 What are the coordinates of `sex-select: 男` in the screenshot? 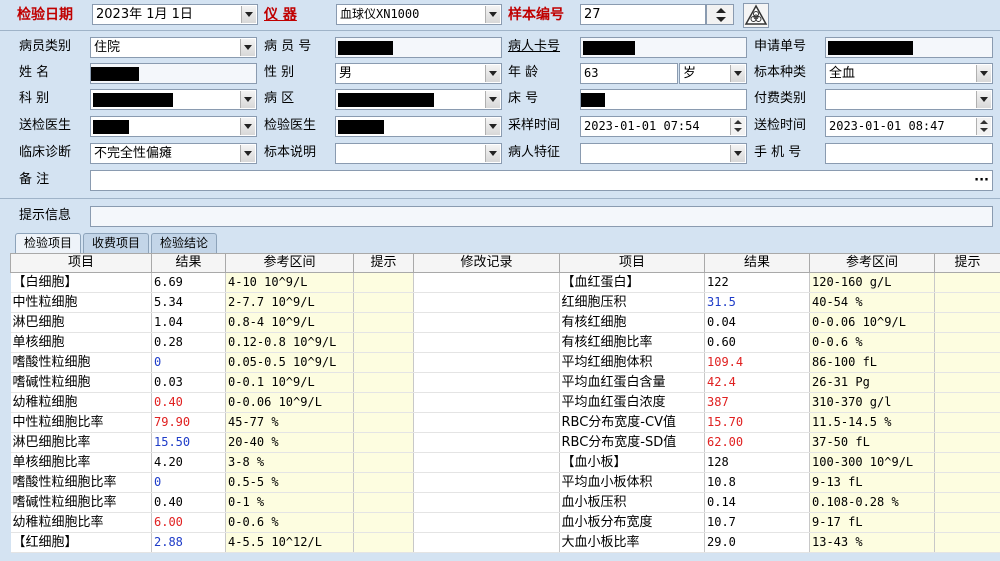 It's located at (418, 73).